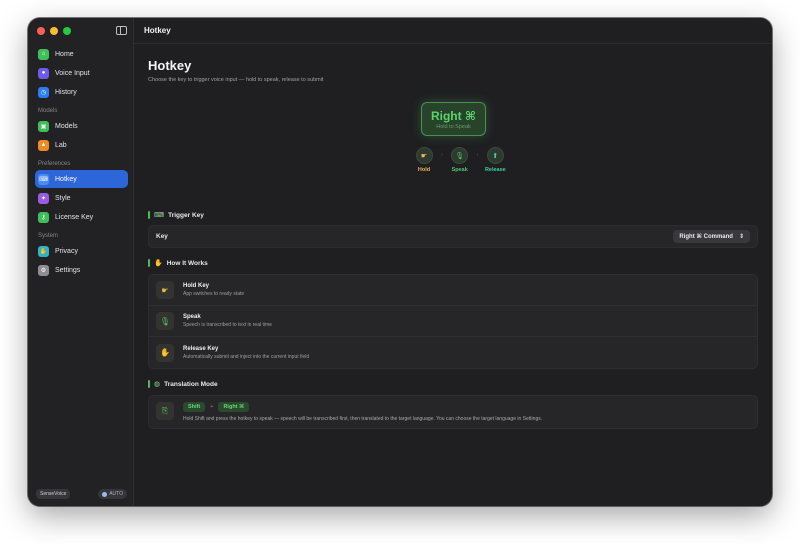 This screenshot has width=800, height=543. I want to click on trigger-key-select: Right ⌘ Command ⇕, so click(711, 236).